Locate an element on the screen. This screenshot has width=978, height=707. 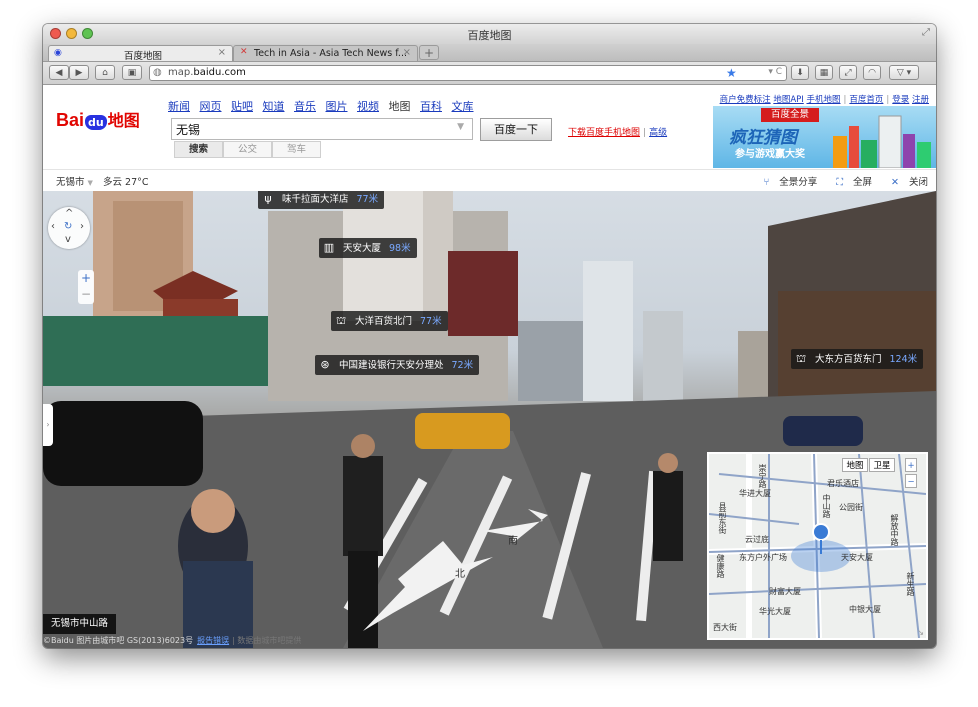
login-link: 登录 is located at coordinates (900, 100).